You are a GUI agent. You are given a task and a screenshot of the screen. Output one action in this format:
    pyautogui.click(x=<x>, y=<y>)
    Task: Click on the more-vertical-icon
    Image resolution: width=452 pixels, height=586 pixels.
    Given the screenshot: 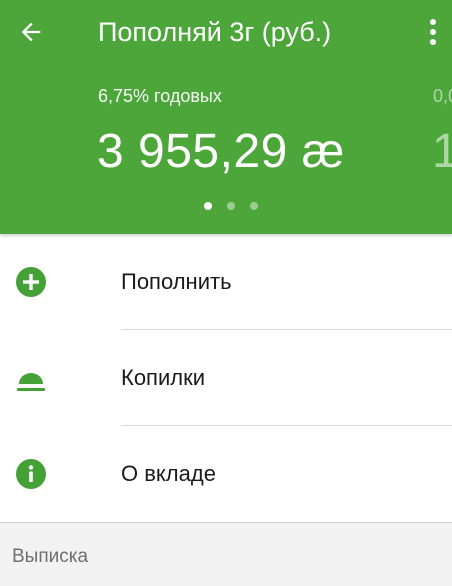 What is the action you would take?
    pyautogui.click(x=433, y=32)
    